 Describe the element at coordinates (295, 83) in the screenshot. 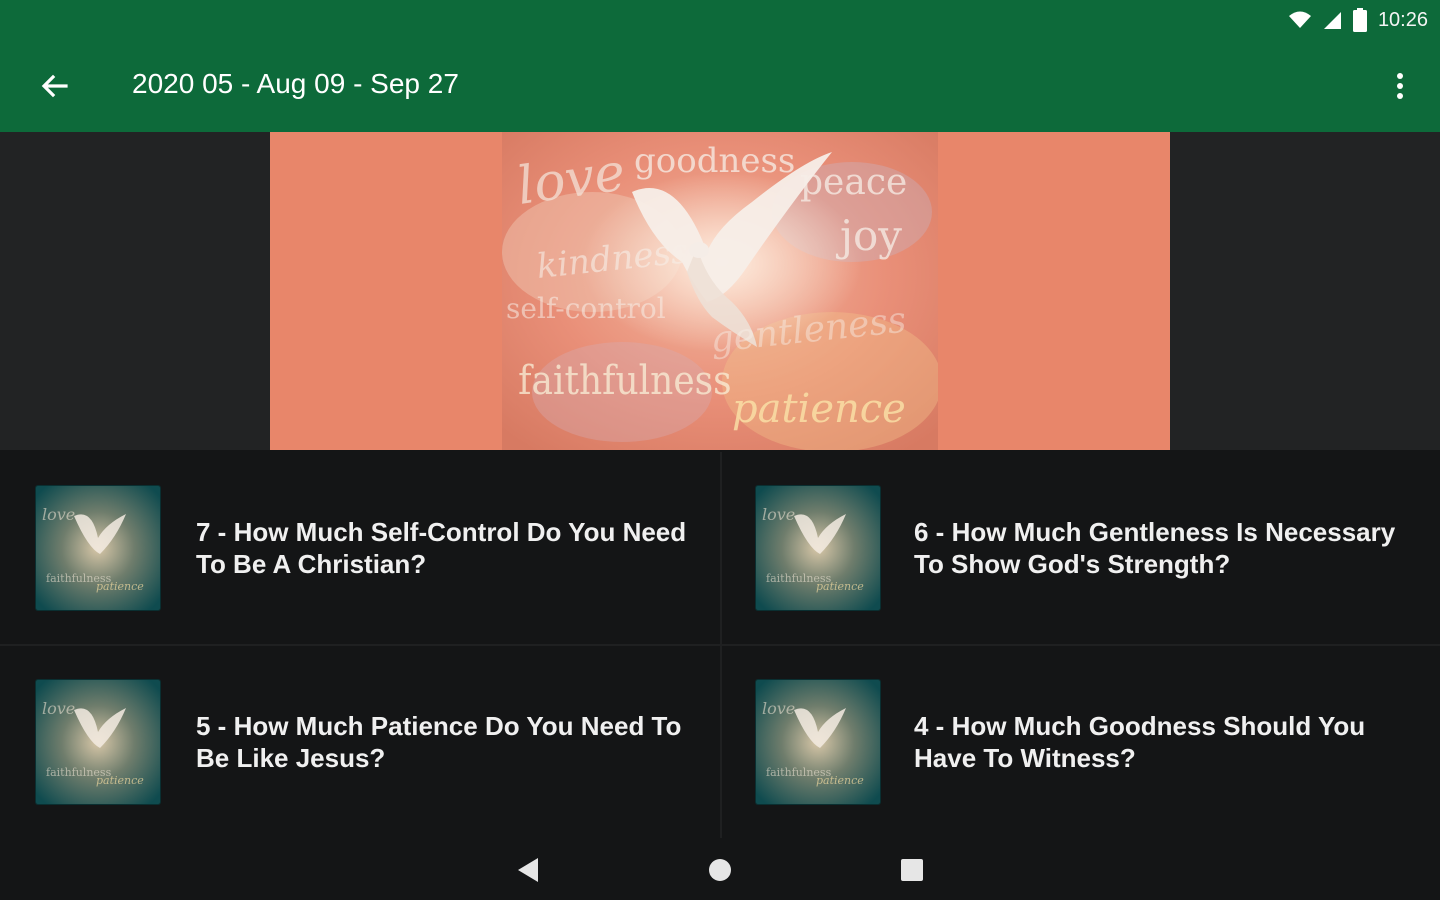

I see `page-title: 2020 05 - Aug 09 - Sep 27` at that location.